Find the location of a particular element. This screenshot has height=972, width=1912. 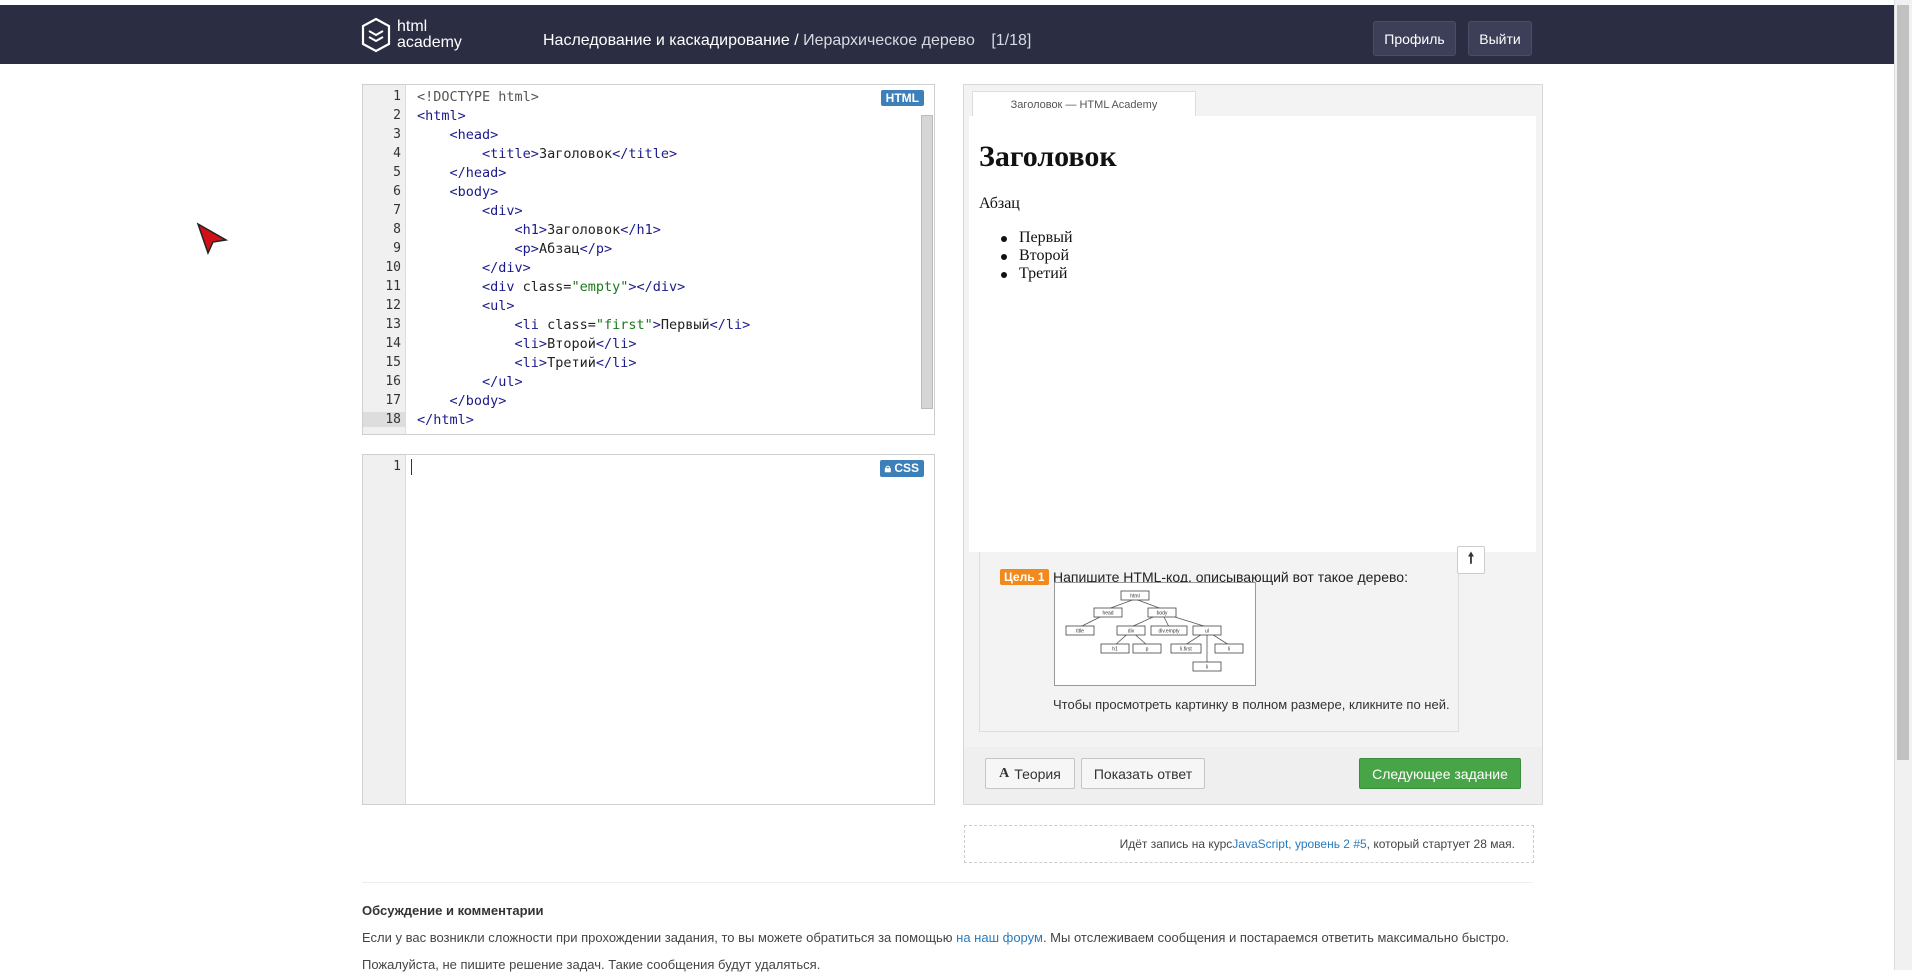

code-line: <h1>Заголовок</h1> is located at coordinates (539, 230).